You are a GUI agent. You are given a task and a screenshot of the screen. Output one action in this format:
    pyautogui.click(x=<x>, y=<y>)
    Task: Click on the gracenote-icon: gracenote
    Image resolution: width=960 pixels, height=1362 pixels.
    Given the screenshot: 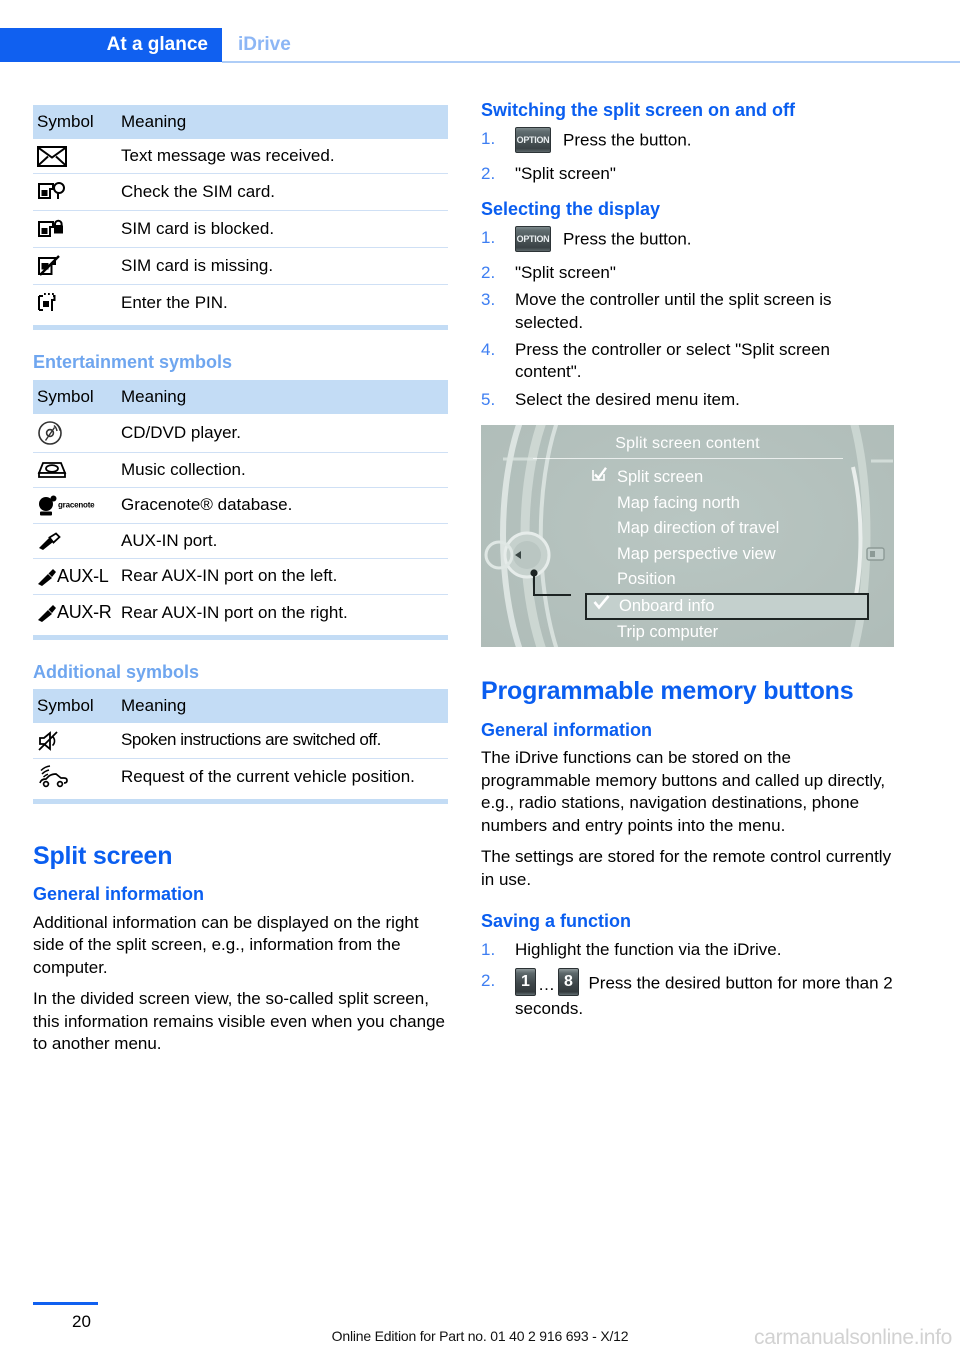 What is the action you would take?
    pyautogui.click(x=77, y=505)
    